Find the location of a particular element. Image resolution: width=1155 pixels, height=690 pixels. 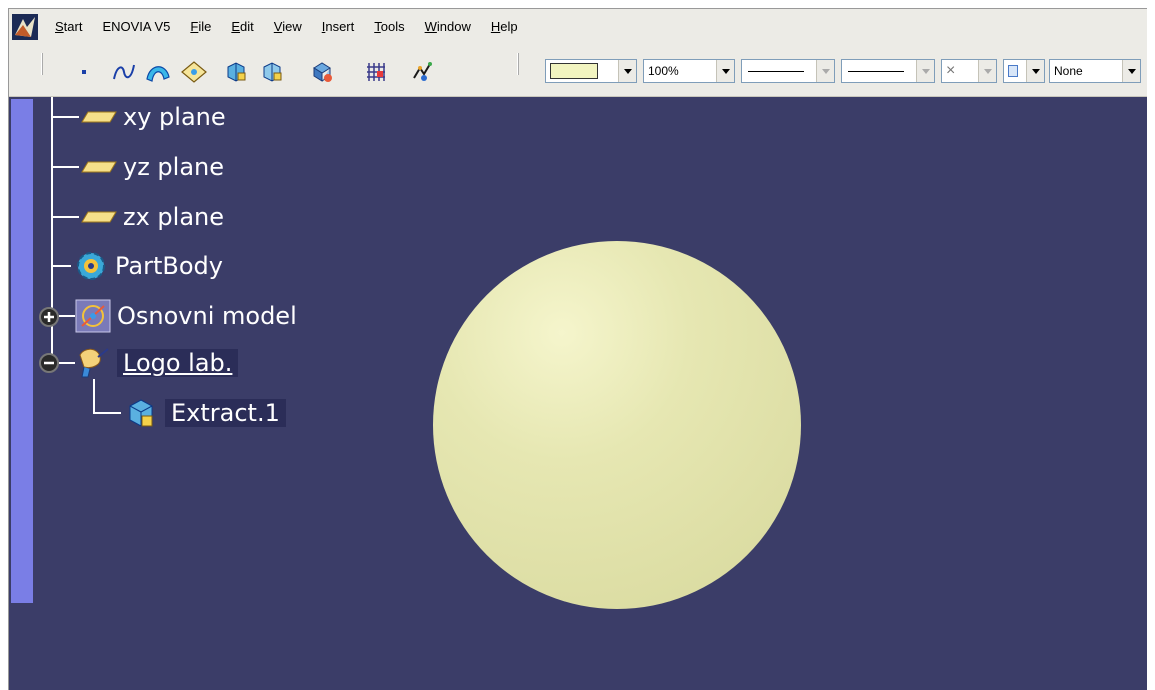

tree-item-yz-plane: yz plane is located at coordinates (151, 167).